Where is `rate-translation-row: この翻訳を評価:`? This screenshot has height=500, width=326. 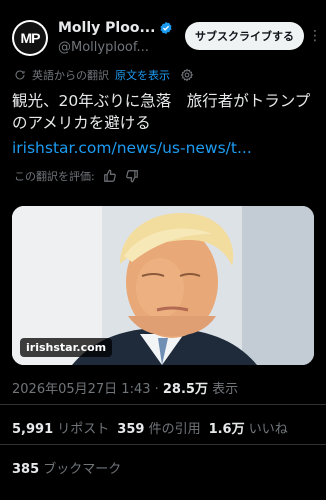
rate-translation-row: この翻訳を評価: is located at coordinates (76, 176).